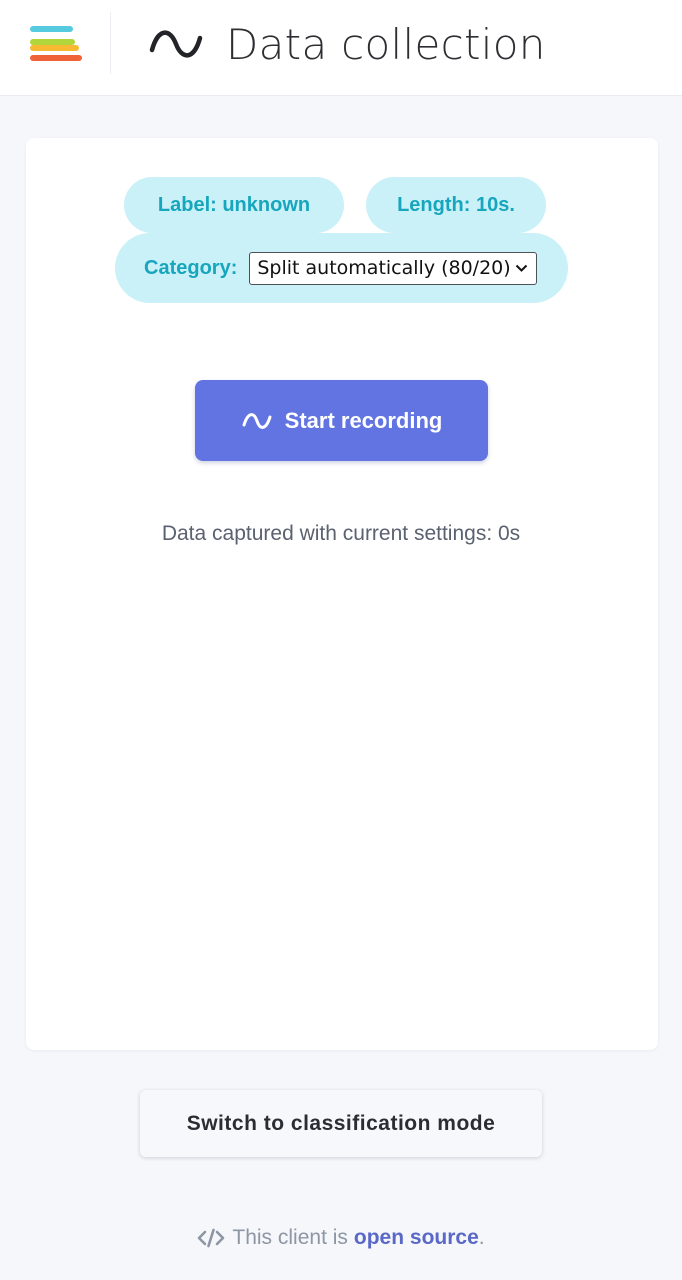  Describe the element at coordinates (191, 267) in the screenshot. I see `category-label: Category:` at that location.